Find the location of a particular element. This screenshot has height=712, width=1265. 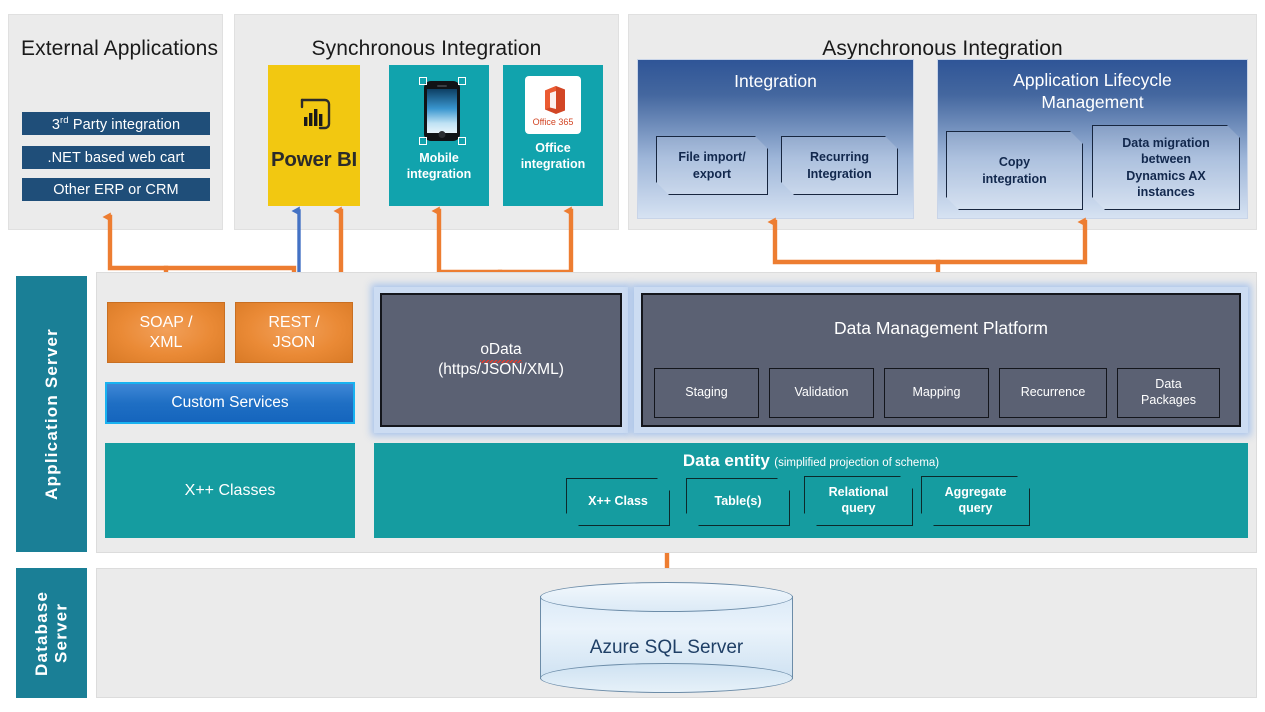

dmp-title: Data Management Platform is located at coordinates (941, 328).